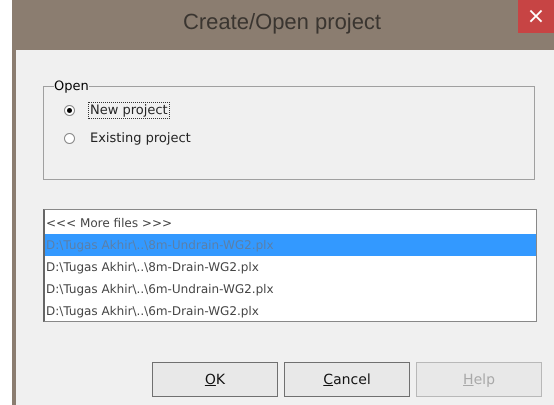 The width and height of the screenshot is (554, 405). What do you see at coordinates (290, 267) in the screenshot?
I see `file-list-item: D:\Tugas Akhir\..\8m-Drain-WG2.plx` at bounding box center [290, 267].